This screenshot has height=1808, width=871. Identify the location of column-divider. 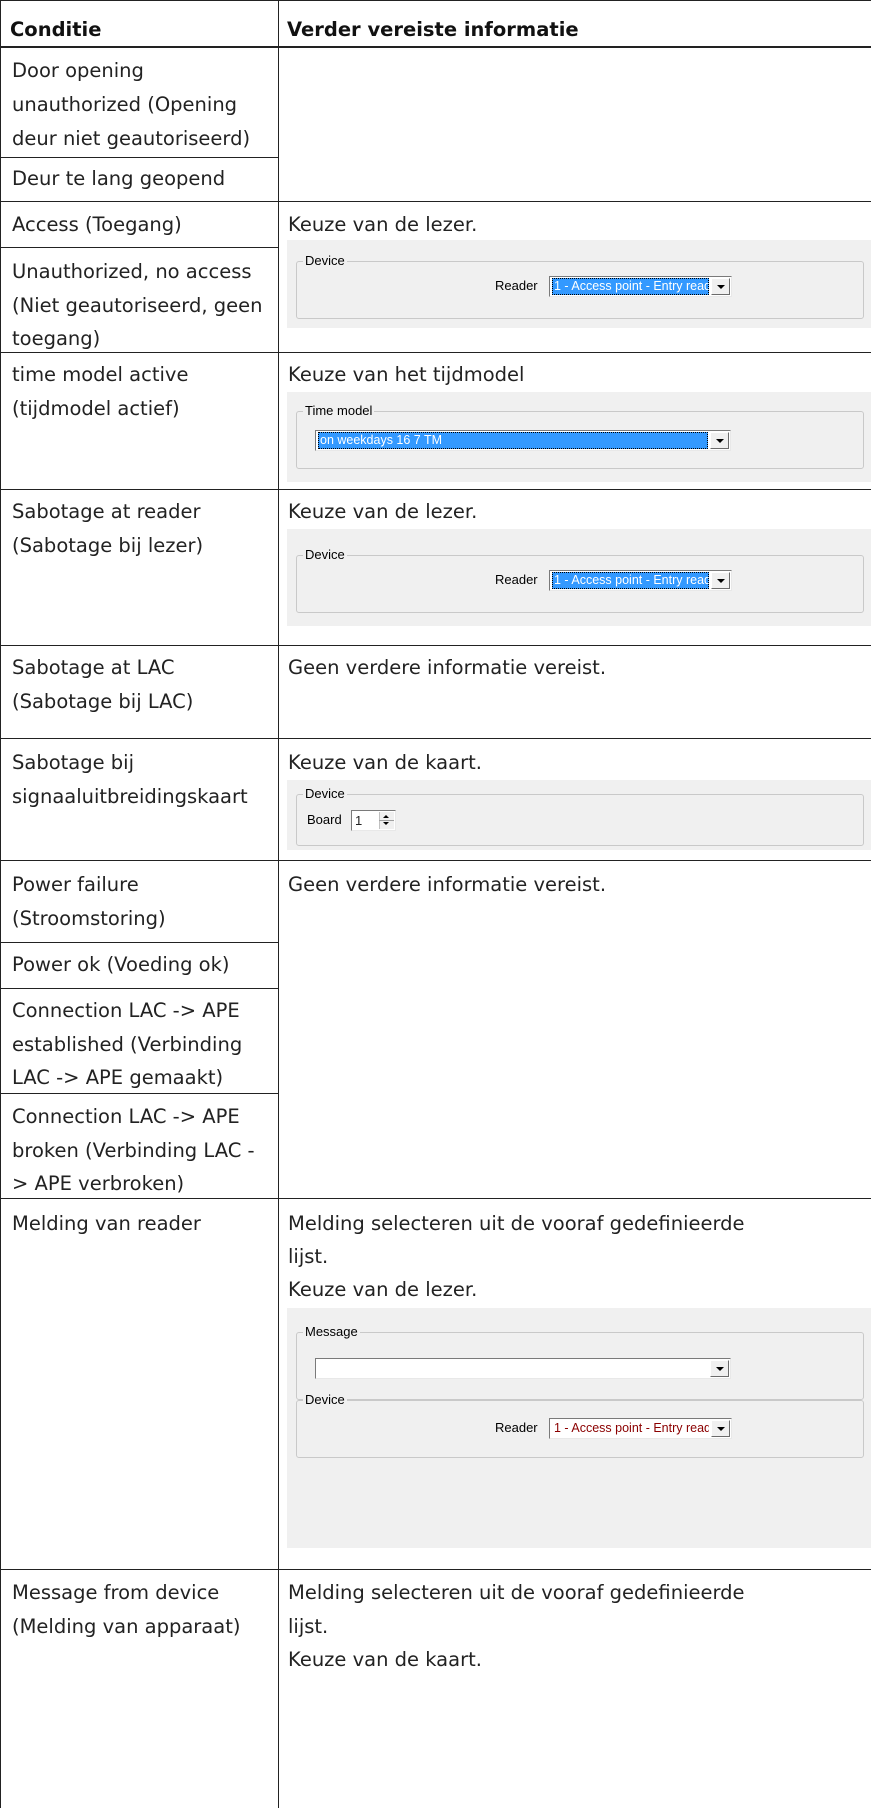
(278, 904).